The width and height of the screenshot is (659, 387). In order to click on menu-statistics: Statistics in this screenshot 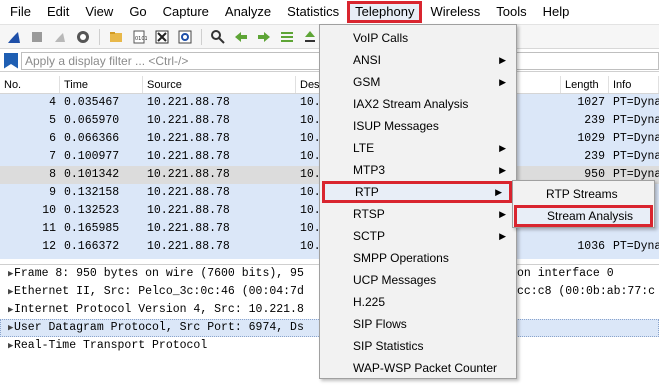, I will do `click(313, 12)`.